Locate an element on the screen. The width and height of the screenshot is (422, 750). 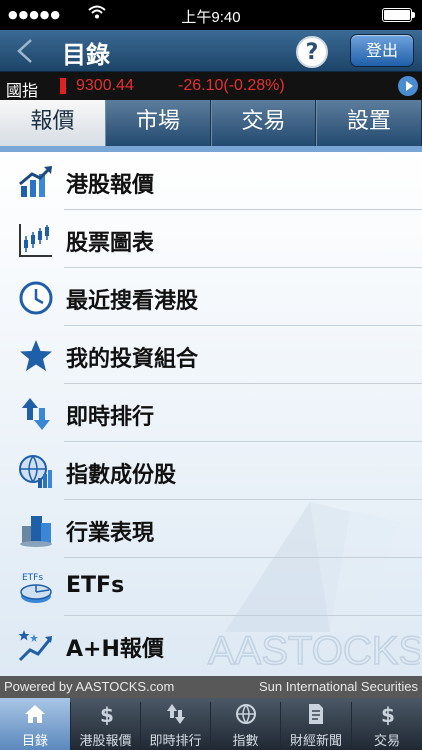
menu-item-recent-stocks: 最近搜看港股 is located at coordinates (211, 297).